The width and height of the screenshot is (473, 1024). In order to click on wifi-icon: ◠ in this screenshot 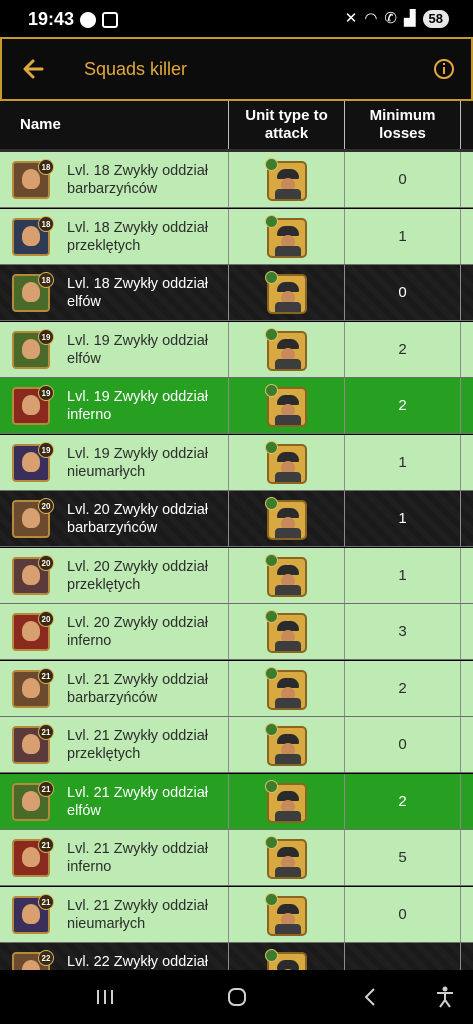, I will do `click(371, 18)`.